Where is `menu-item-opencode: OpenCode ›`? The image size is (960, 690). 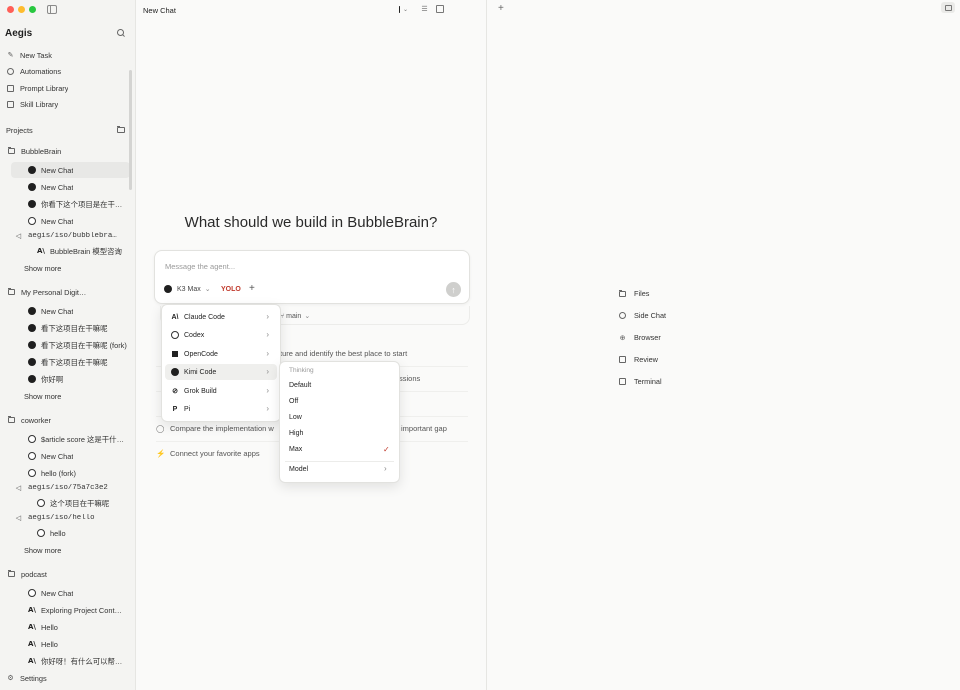 menu-item-opencode: OpenCode › is located at coordinates (221, 354).